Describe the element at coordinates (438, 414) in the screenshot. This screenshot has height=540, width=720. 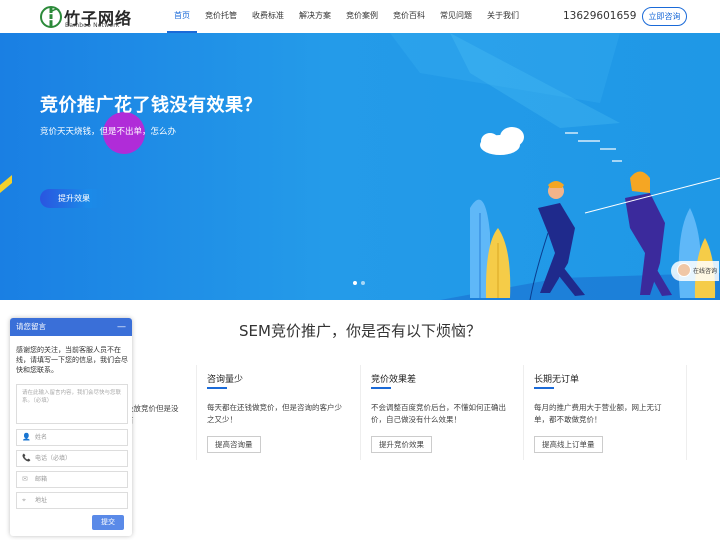
I see `card-description: 不会调整百度竞价后台，不懂如何正确出 价，自己做没有什么效果！` at that location.